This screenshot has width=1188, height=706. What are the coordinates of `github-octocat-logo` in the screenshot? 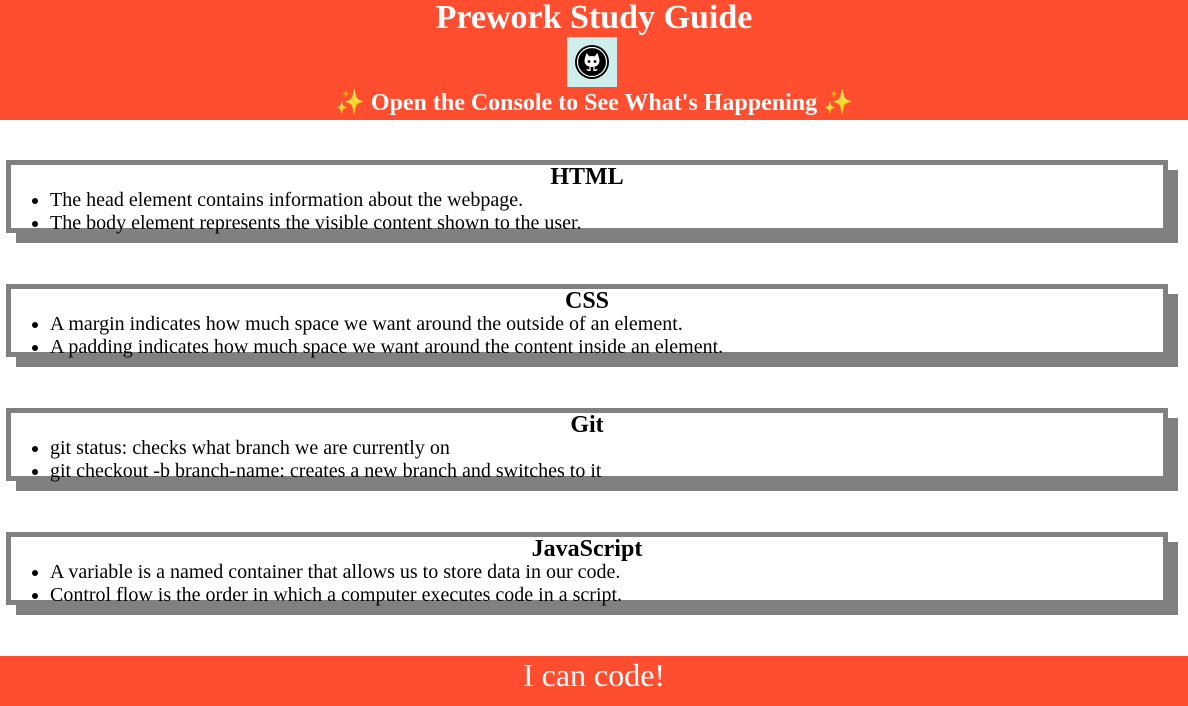 It's located at (592, 62).